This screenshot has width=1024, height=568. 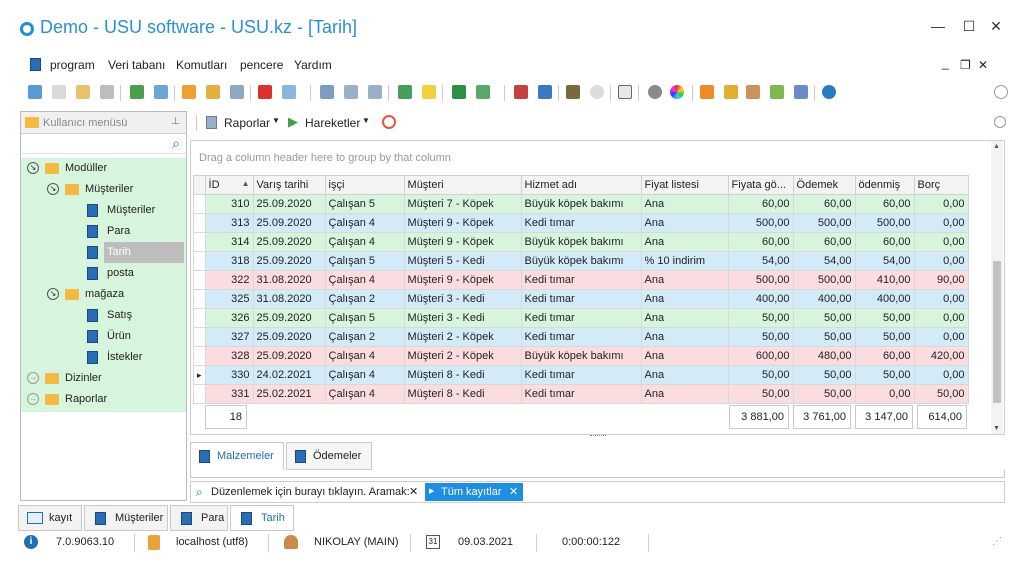 I want to click on column-header-id: İD ▲, so click(x=229, y=185).